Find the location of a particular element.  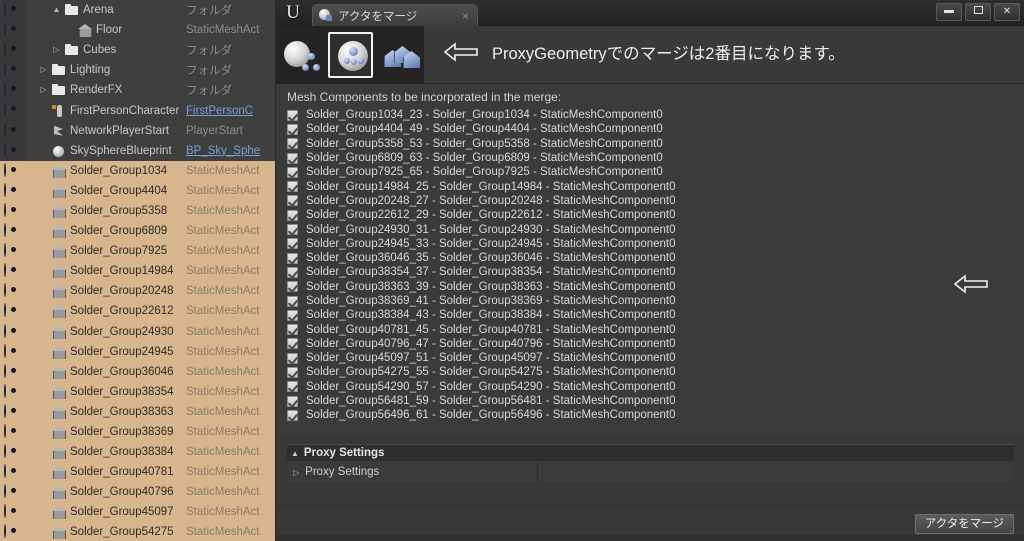

outliner-row: Solder_Group5358 StaticMeshAct is located at coordinates (138, 211).